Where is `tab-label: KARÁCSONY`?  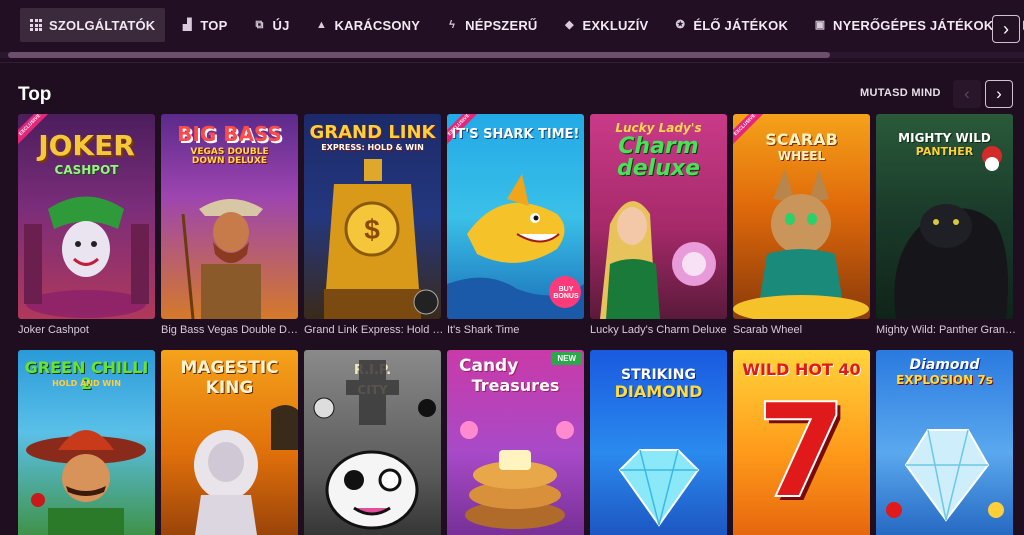 tab-label: KARÁCSONY is located at coordinates (377, 25).